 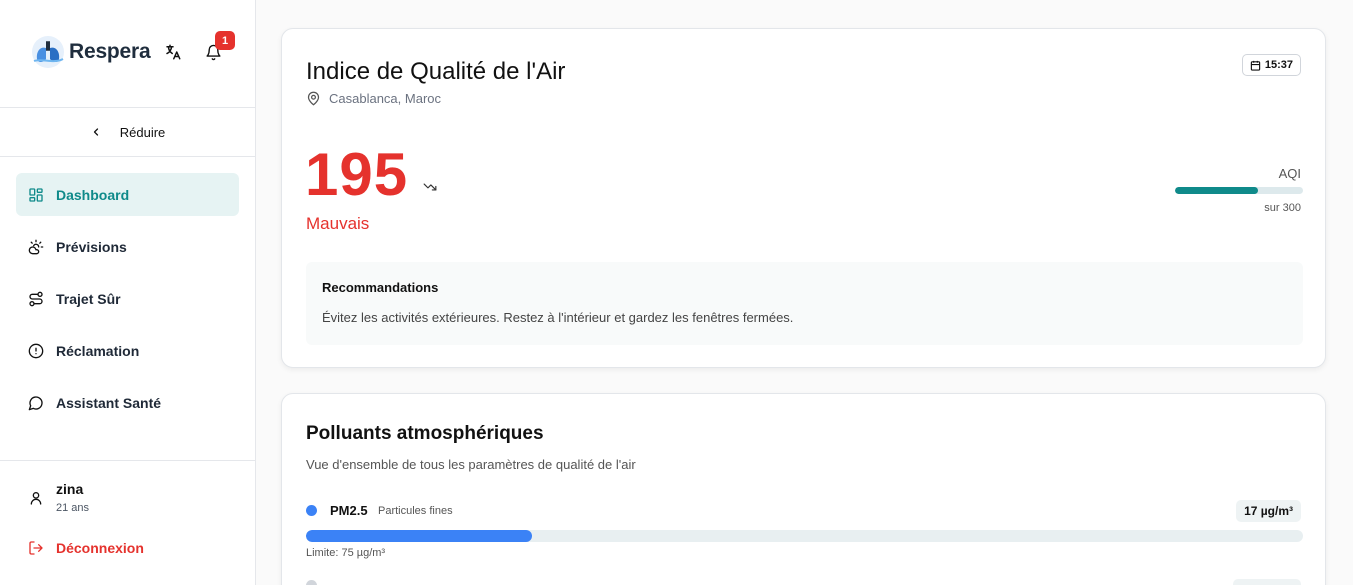 I want to click on pollutant-description: Particules fines, so click(x=415, y=511).